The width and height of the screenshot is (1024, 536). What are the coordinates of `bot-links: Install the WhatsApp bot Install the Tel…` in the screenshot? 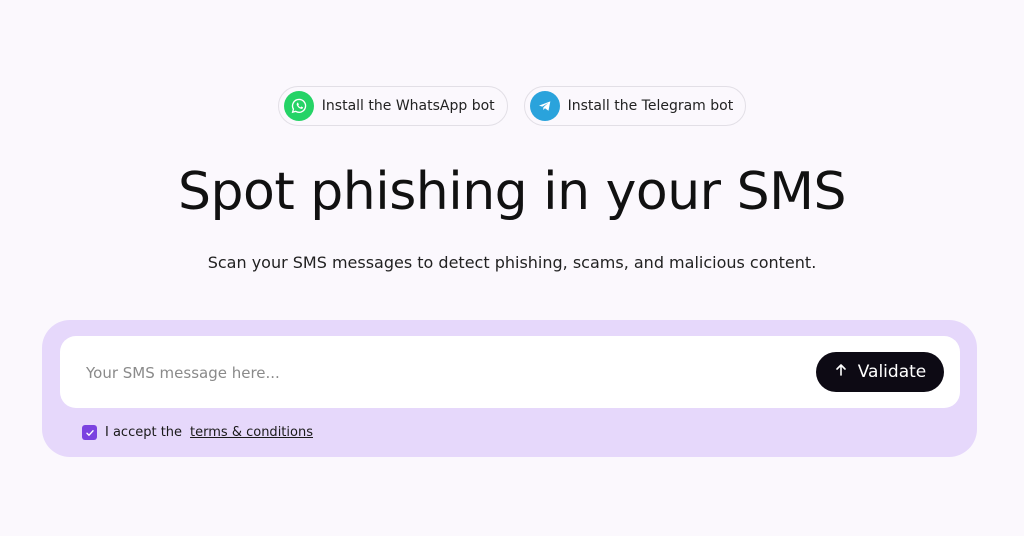 It's located at (512, 106).